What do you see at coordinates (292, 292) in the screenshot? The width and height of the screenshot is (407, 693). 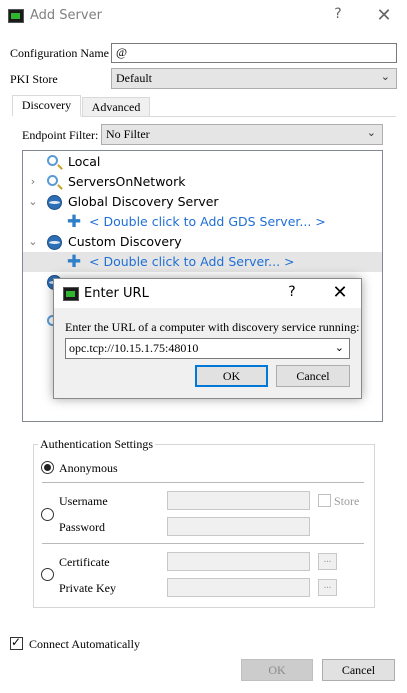 I see `dialog-help-button: ?` at bounding box center [292, 292].